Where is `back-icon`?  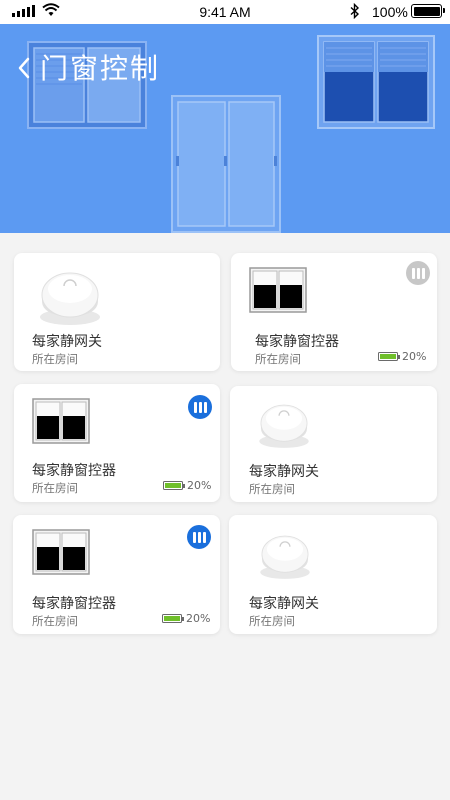 back-icon is located at coordinates (25, 68).